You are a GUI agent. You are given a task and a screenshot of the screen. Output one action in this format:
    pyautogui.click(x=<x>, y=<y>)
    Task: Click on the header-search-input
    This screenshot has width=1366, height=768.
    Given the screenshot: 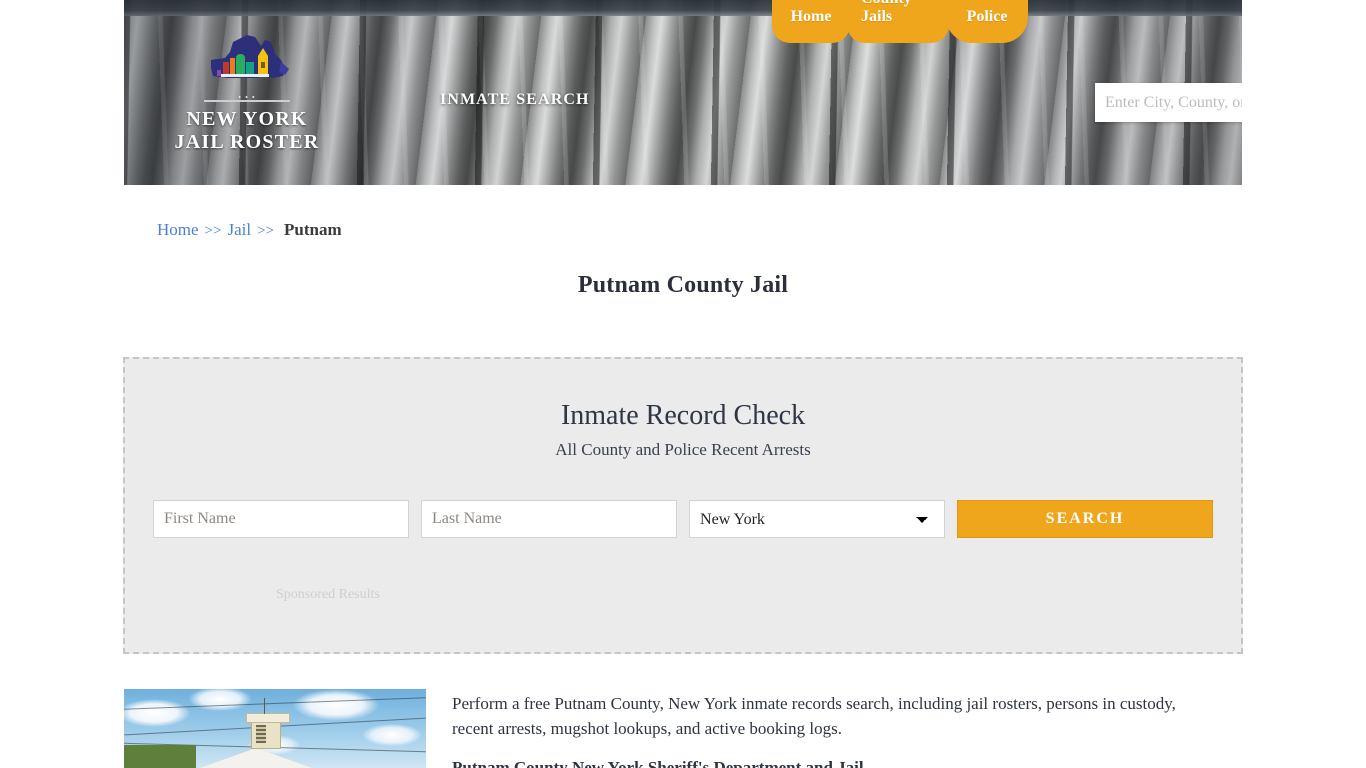 What is the action you would take?
    pyautogui.click(x=1168, y=102)
    